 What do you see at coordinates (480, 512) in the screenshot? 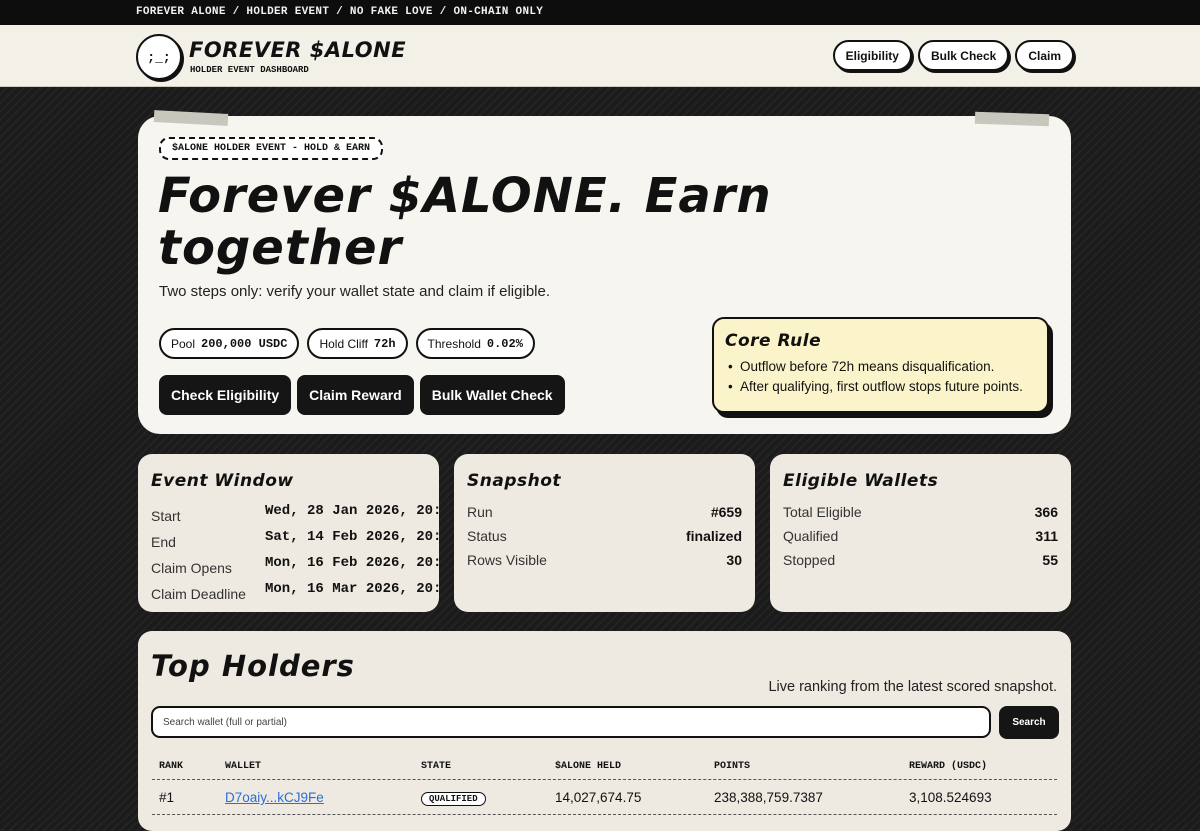
I see `snapshot-run-label: Run` at bounding box center [480, 512].